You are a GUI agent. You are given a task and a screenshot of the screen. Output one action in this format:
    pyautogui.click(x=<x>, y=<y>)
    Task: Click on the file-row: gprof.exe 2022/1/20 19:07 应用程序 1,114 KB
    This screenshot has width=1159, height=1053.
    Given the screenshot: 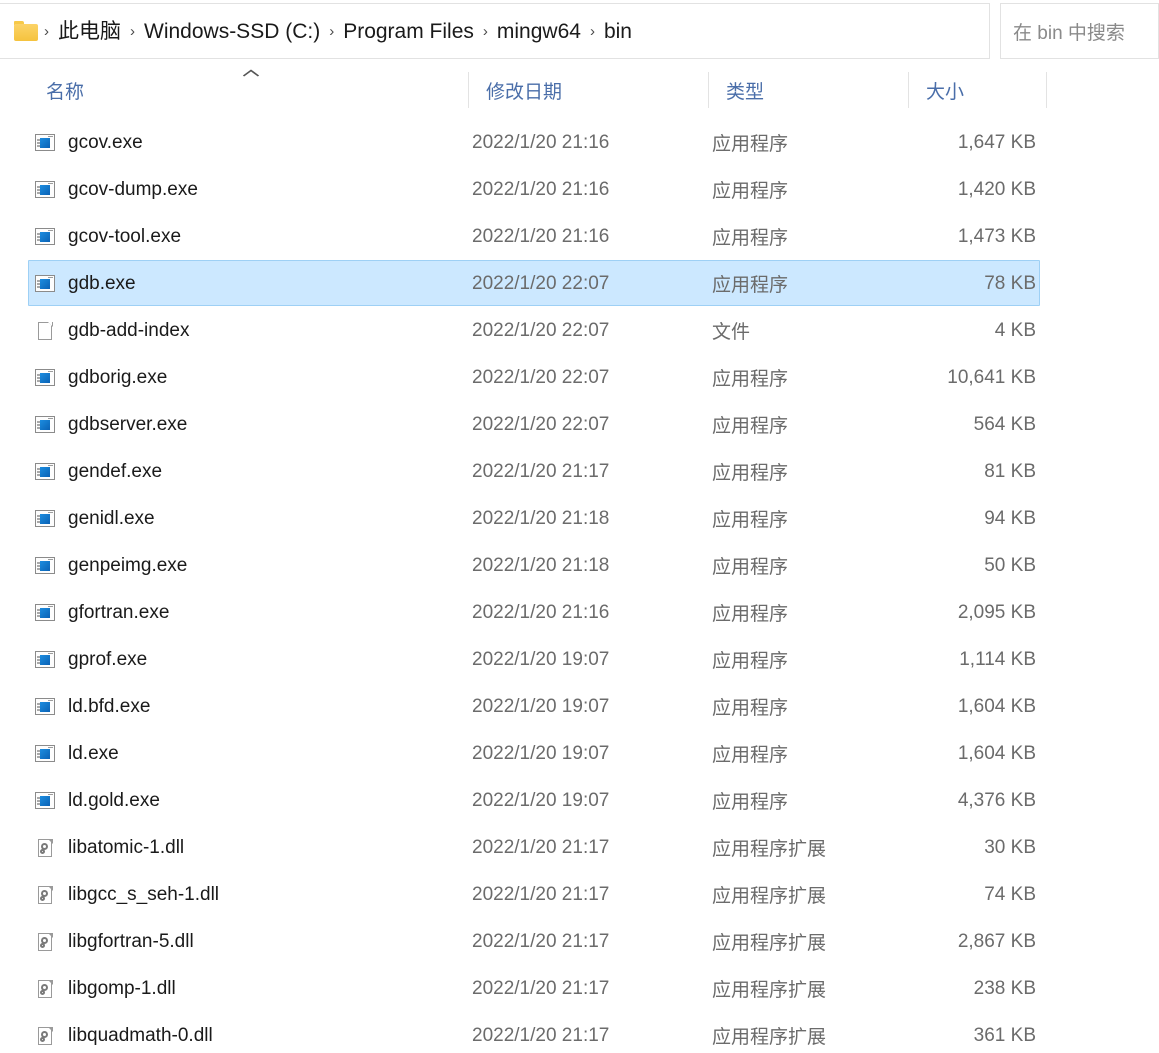 What is the action you would take?
    pyautogui.click(x=579, y=659)
    